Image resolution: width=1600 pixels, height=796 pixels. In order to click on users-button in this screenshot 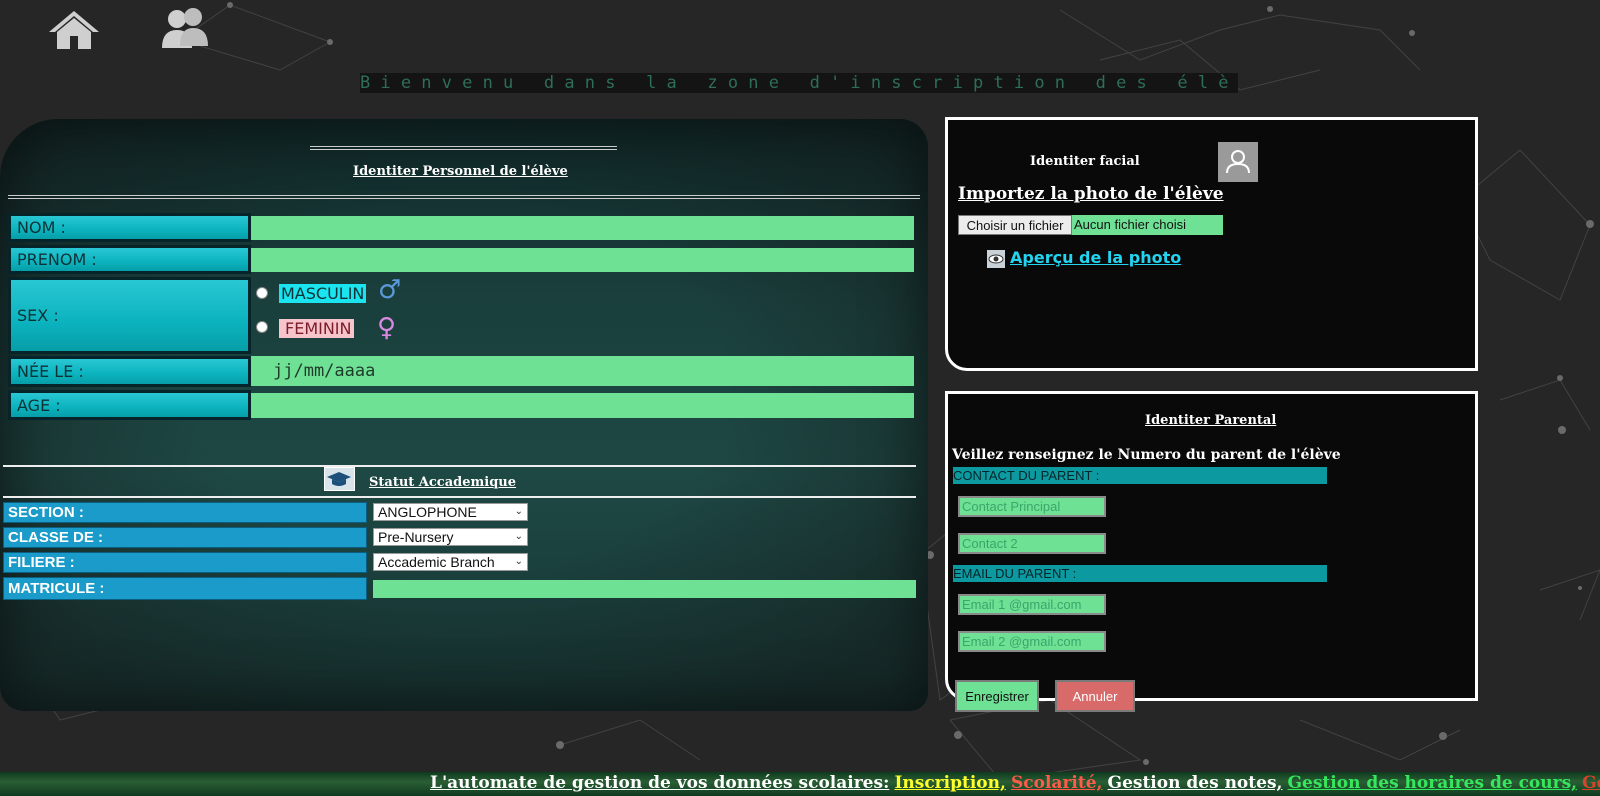, I will do `click(185, 28)`.